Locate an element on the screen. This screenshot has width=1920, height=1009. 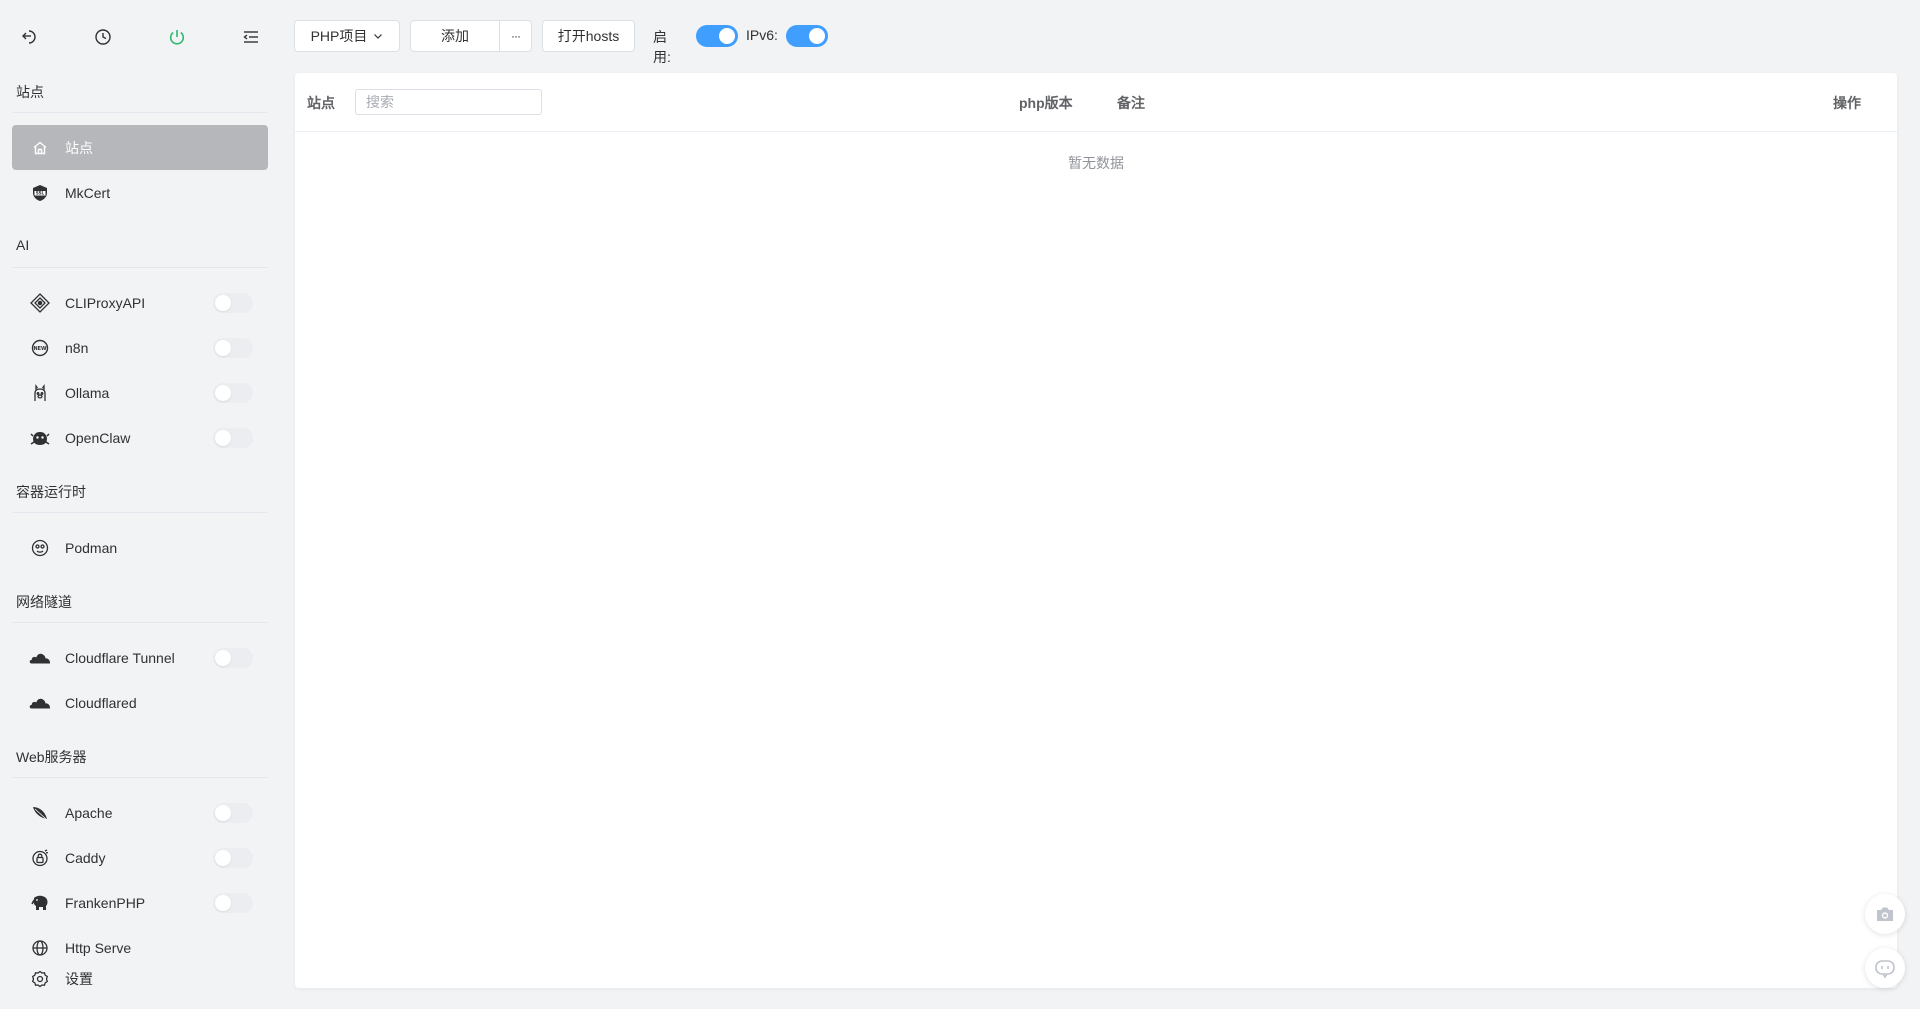
sidebar-item-caddy: Caddy is located at coordinates (140, 857).